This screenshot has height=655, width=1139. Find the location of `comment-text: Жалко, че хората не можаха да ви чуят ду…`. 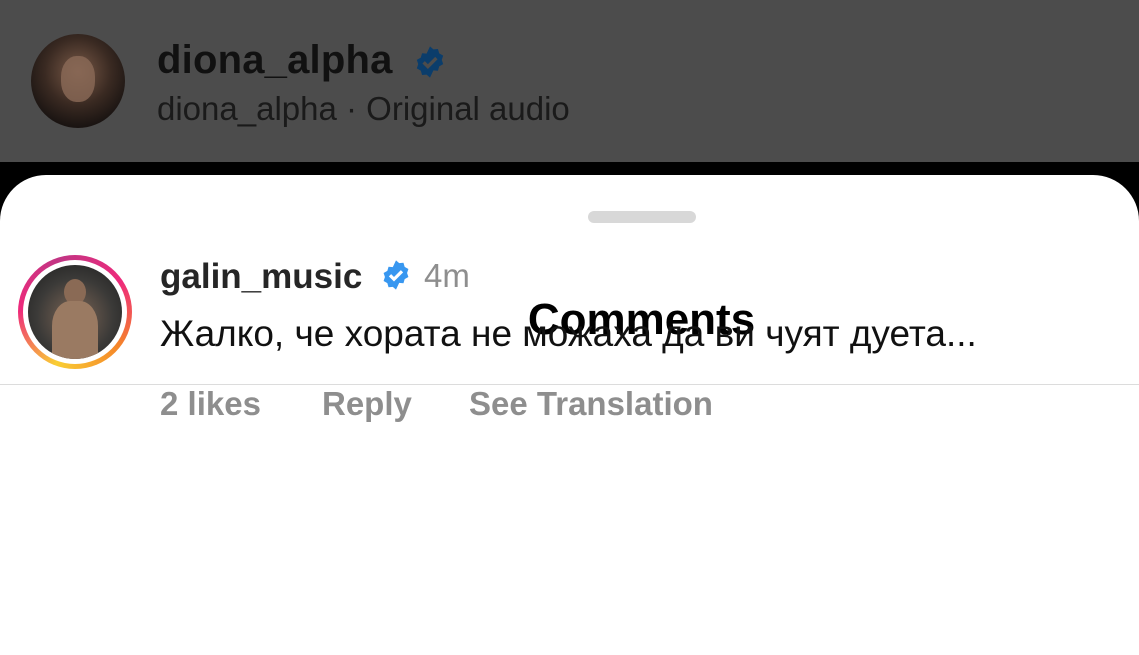

comment-text: Жалко, че хората не можаха да ви чуят ду… is located at coordinates (568, 333).